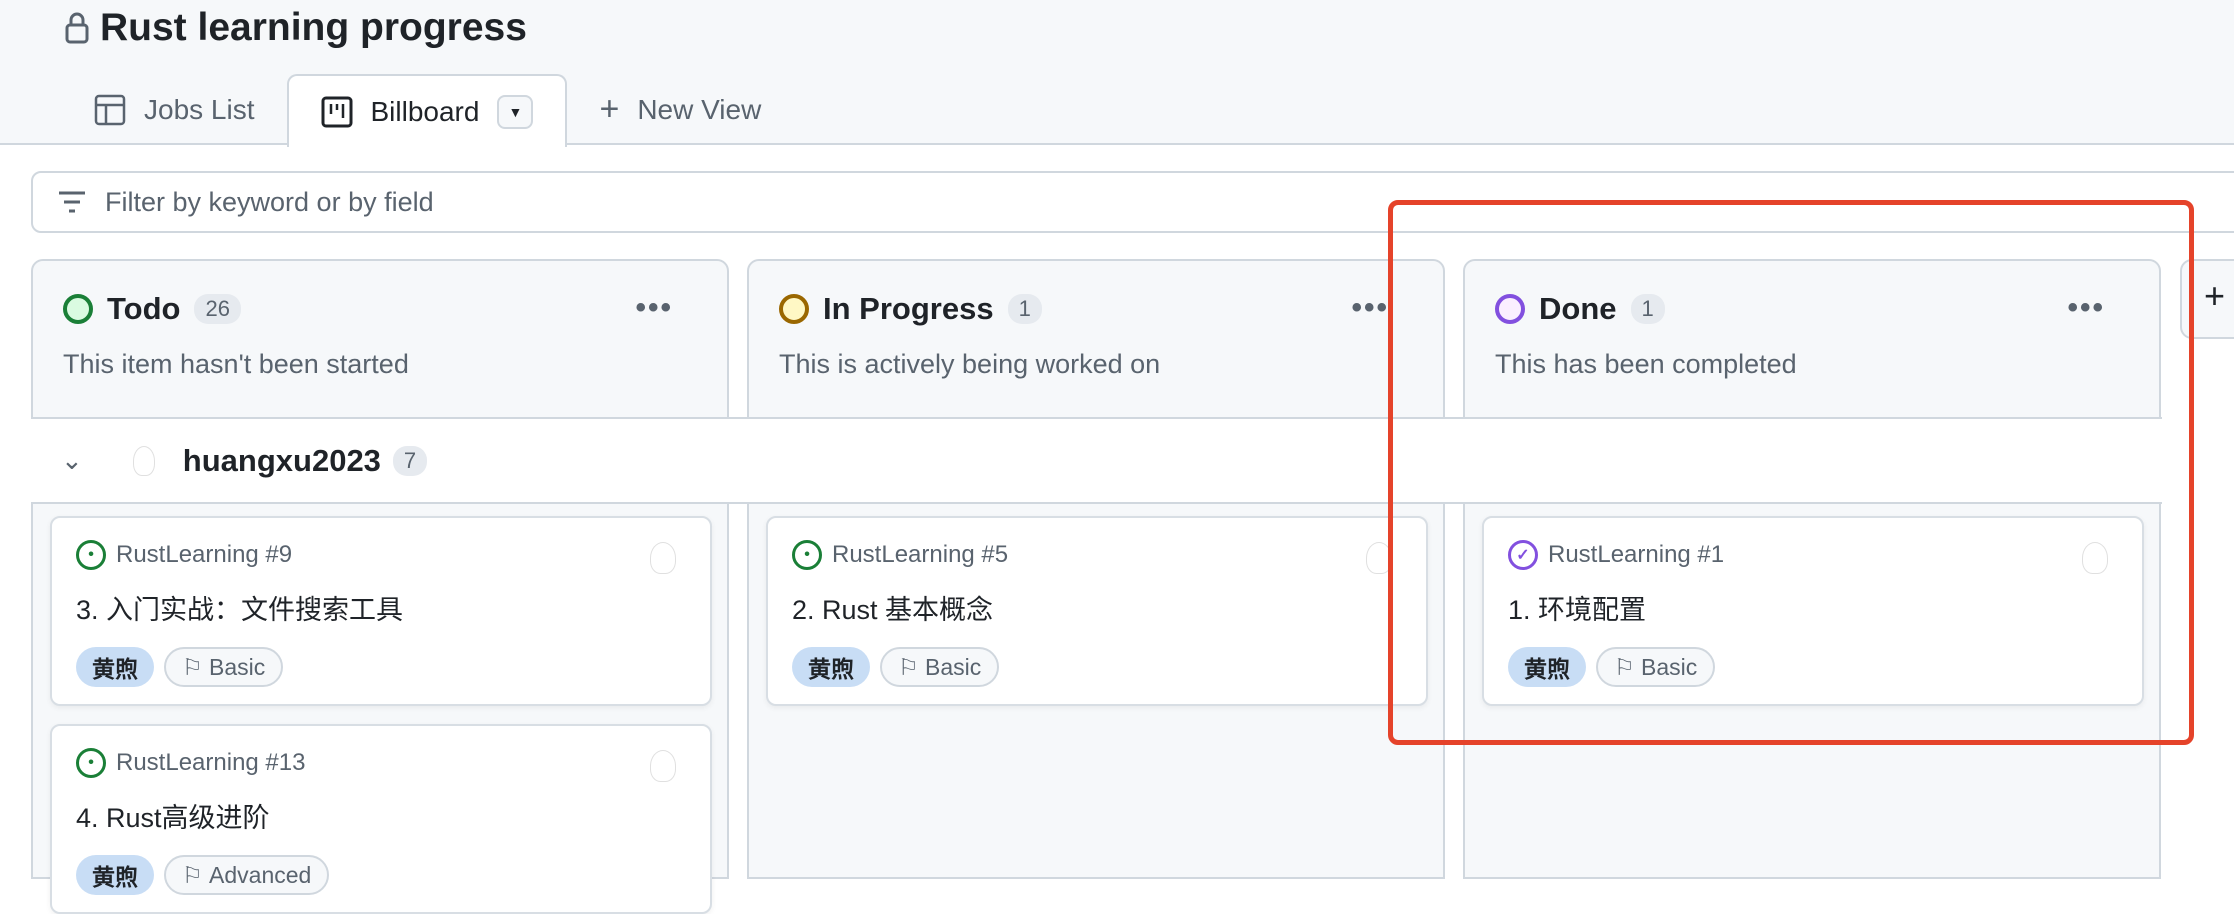 This screenshot has height=914, width=2234. What do you see at coordinates (1636, 555) in the screenshot?
I see `card-repo: RustLearning #1` at bounding box center [1636, 555].